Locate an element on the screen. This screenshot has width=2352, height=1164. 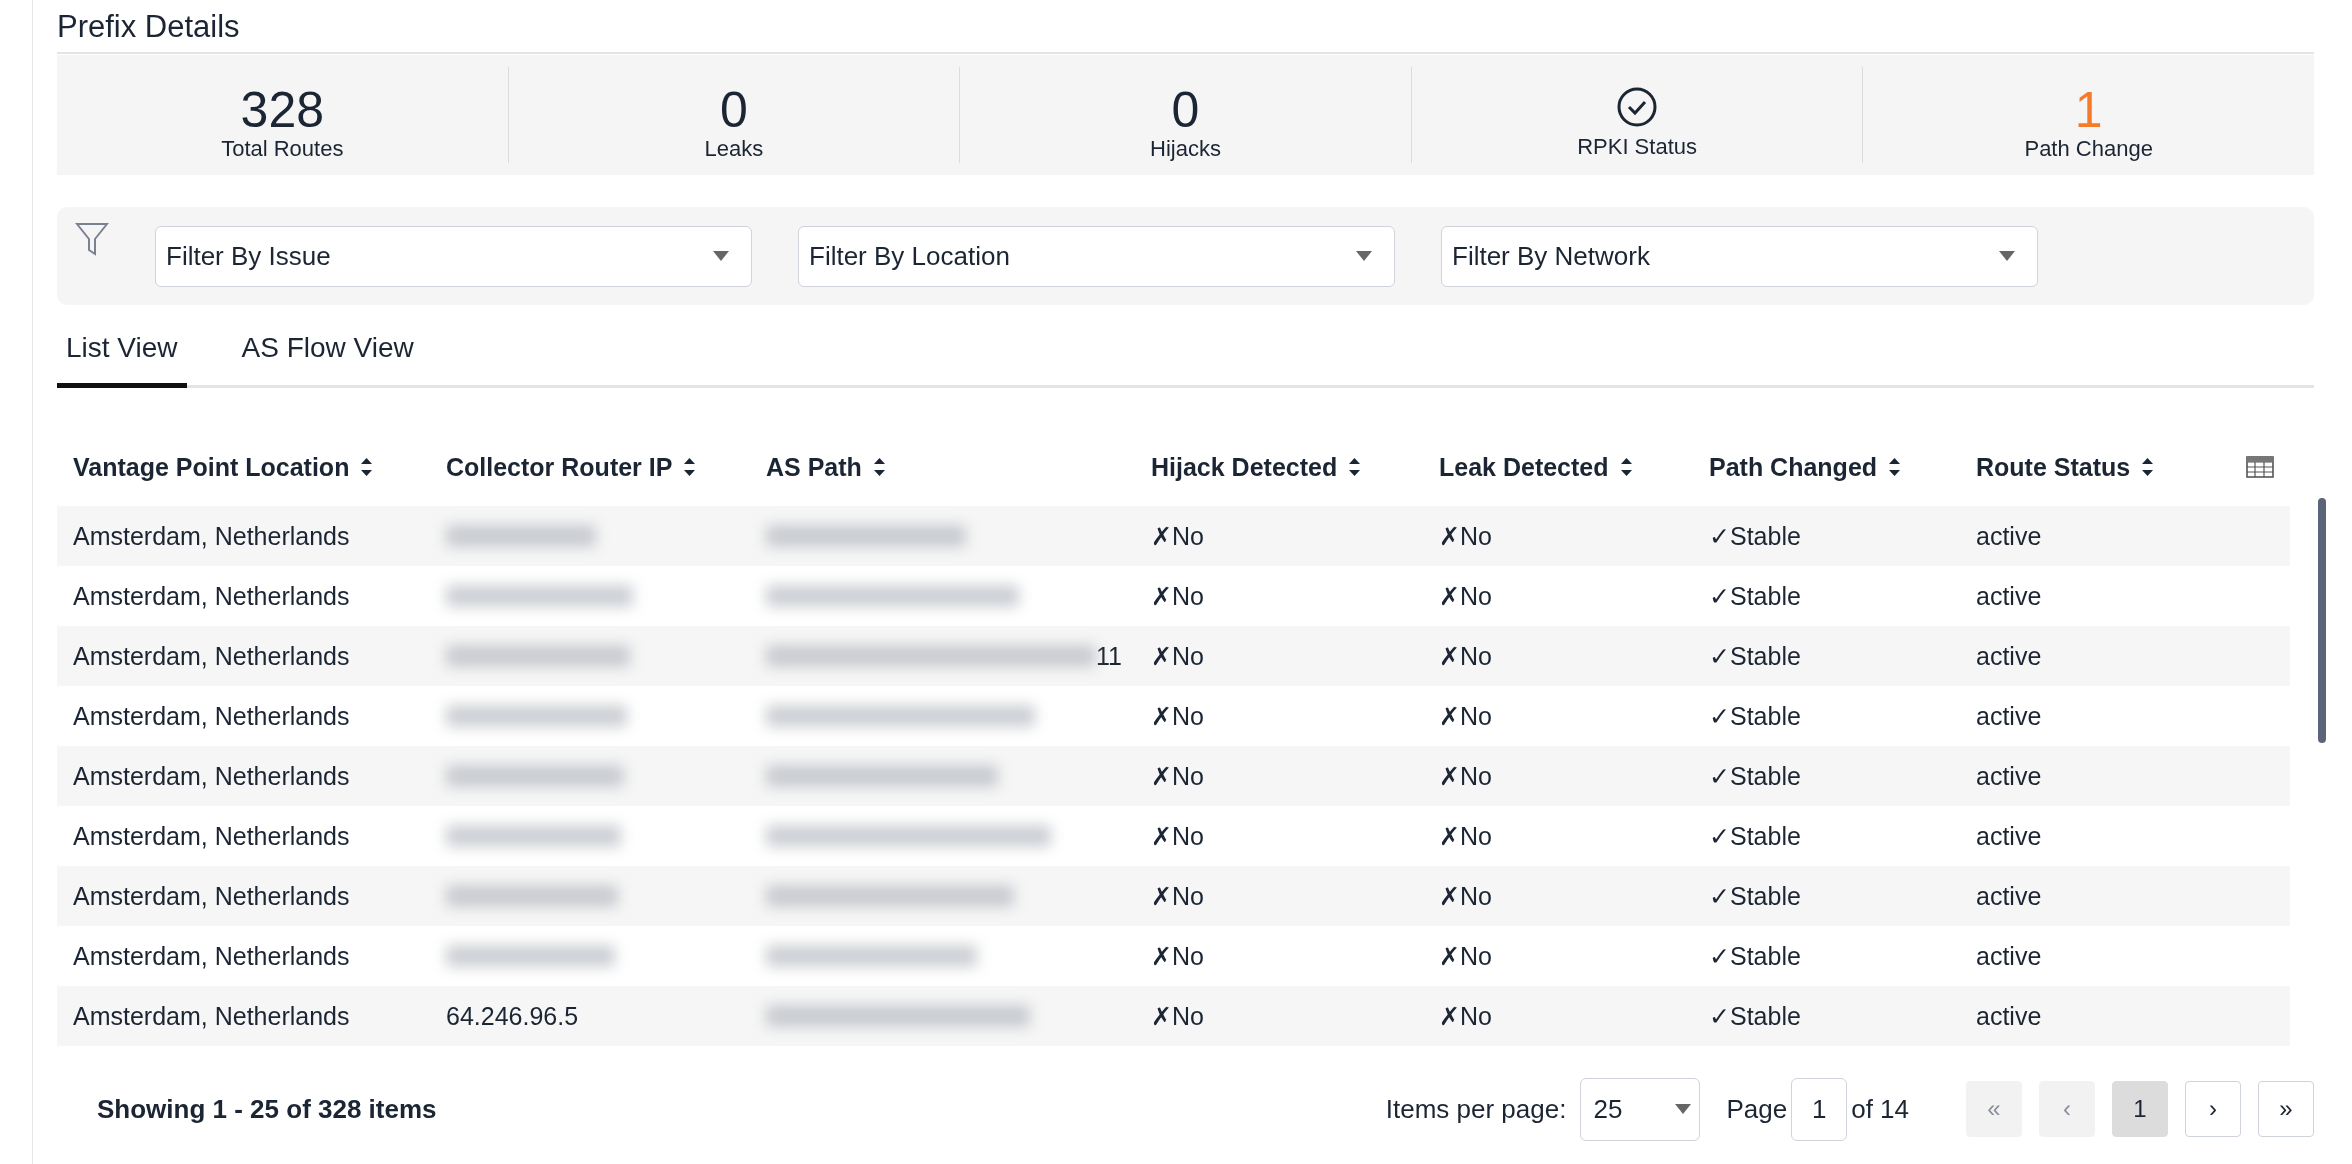
check-circle-icon is located at coordinates (1637, 107).